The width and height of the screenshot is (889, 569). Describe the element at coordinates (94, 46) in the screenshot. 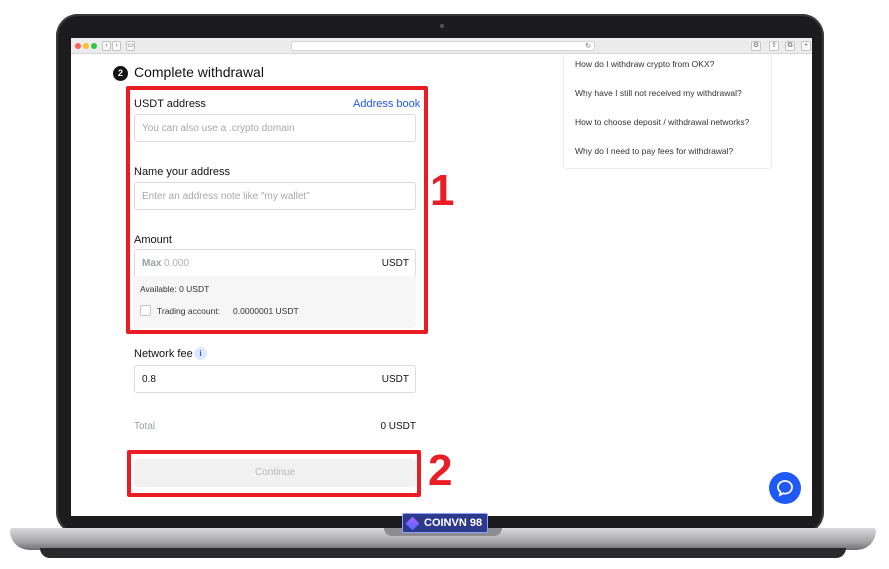

I see `maximize-window-button` at that location.